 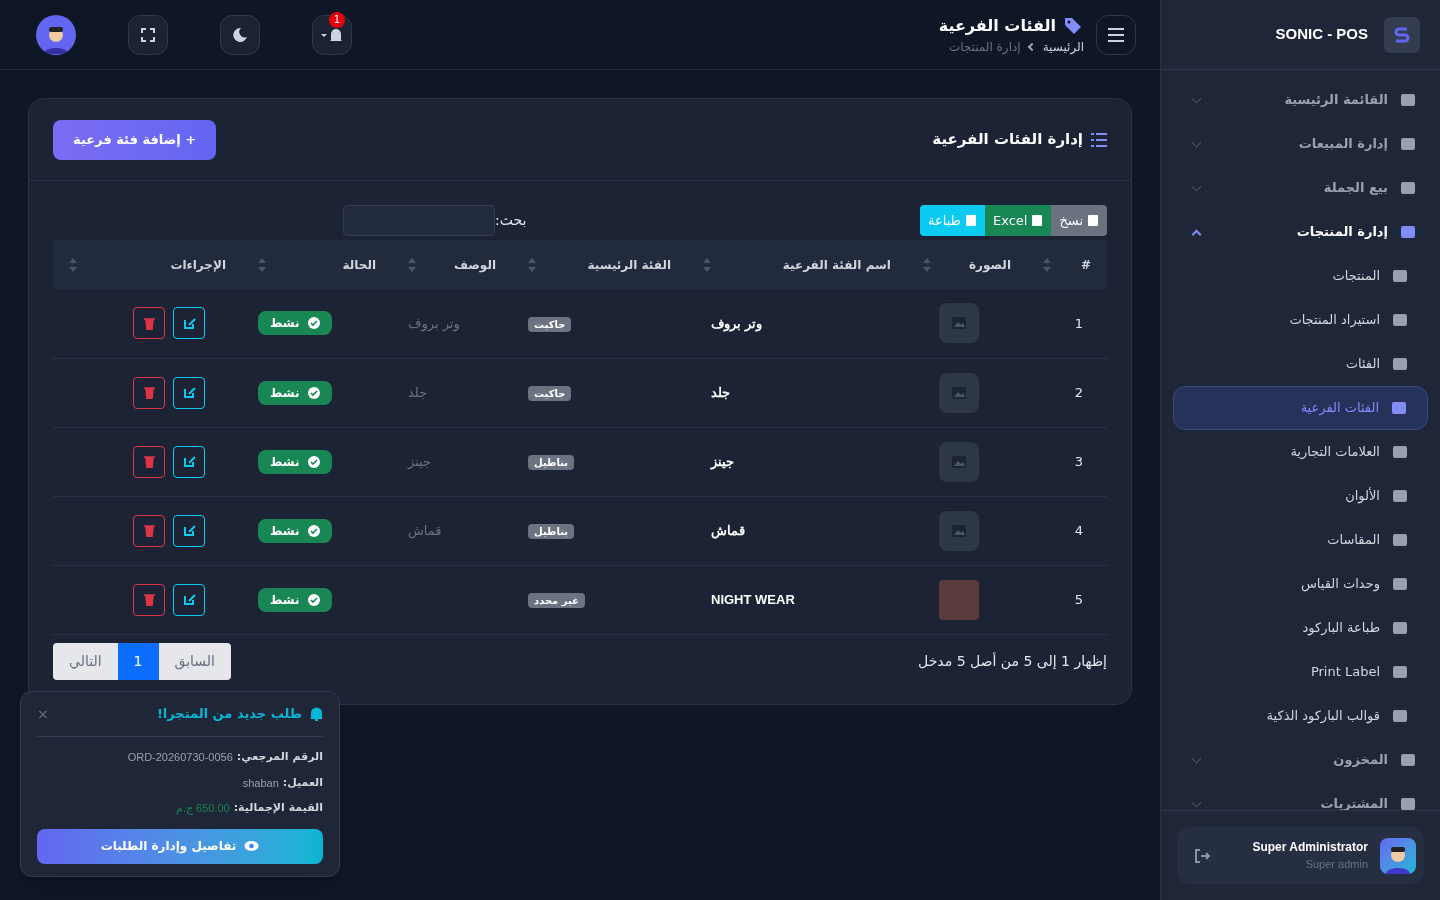 I want to click on fullscreen-button, so click(x=148, y=34).